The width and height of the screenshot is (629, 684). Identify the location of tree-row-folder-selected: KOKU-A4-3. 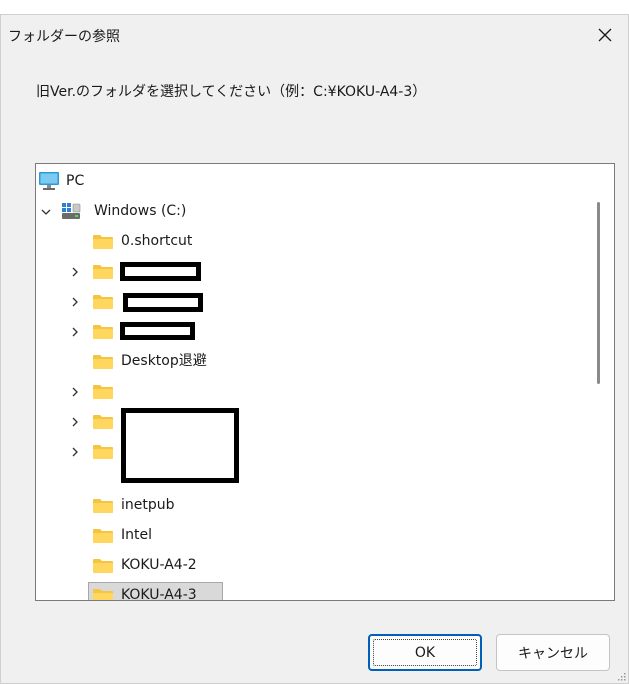
(316, 590).